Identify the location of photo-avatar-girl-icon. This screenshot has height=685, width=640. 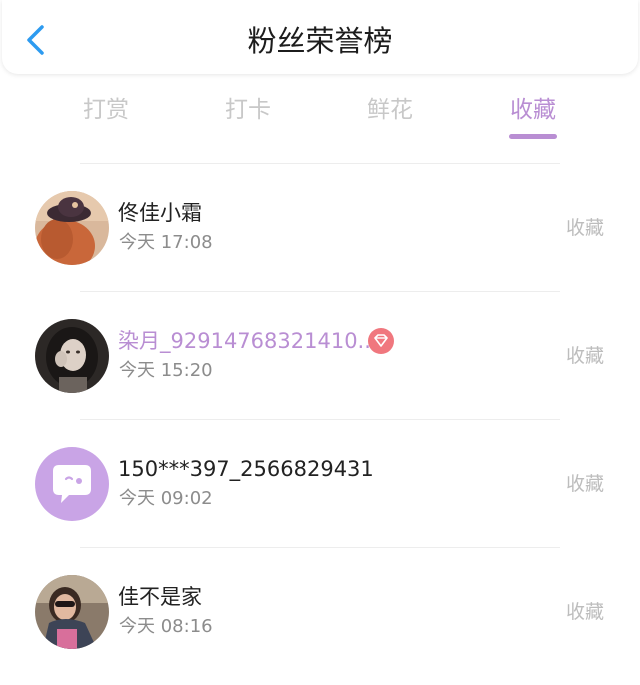
(72, 356).